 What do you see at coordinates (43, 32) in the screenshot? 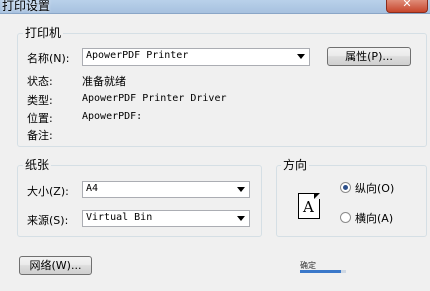
I see `printer-group-label: 打印机` at bounding box center [43, 32].